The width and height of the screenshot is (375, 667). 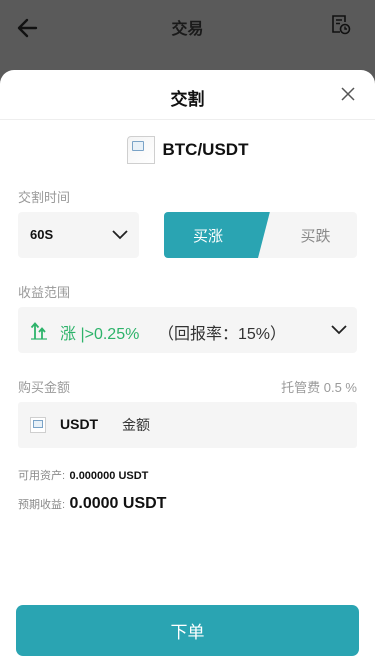 I want to click on buy-up-button: 买涨, so click(x=217, y=235).